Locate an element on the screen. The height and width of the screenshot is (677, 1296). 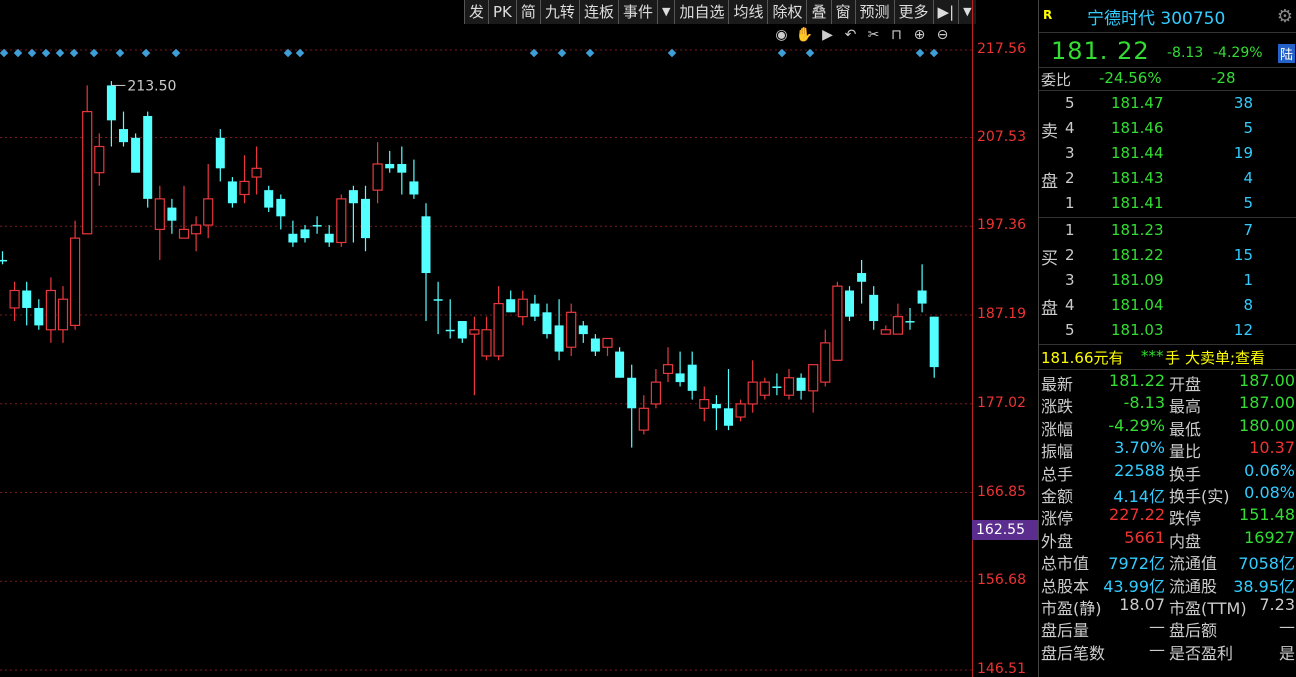
buy-level-5: 5 181.03 12 is located at coordinates (1180, 330).